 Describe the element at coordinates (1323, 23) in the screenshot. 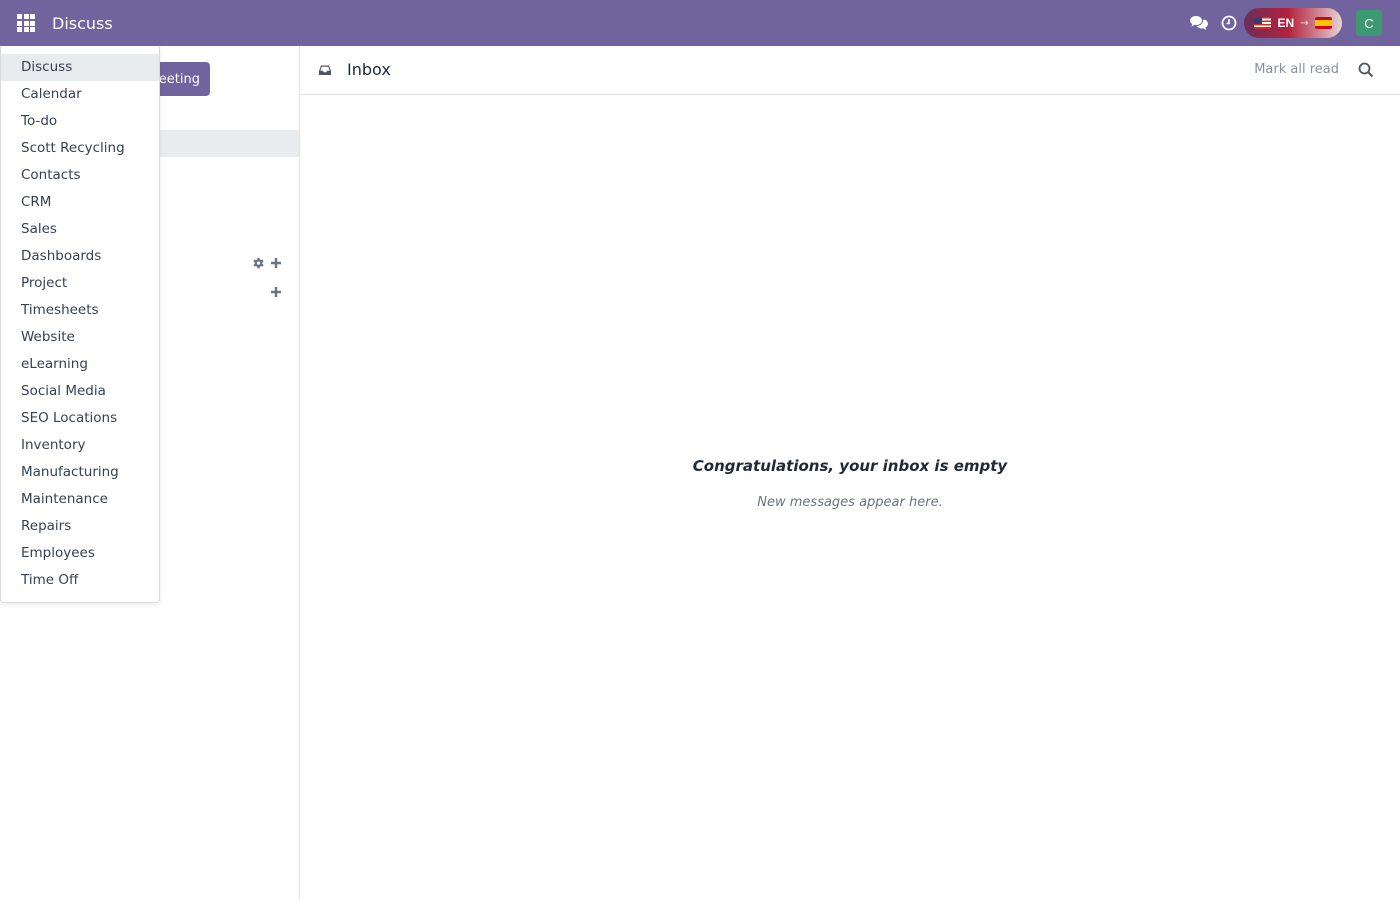

I see `es-flag-icon` at that location.